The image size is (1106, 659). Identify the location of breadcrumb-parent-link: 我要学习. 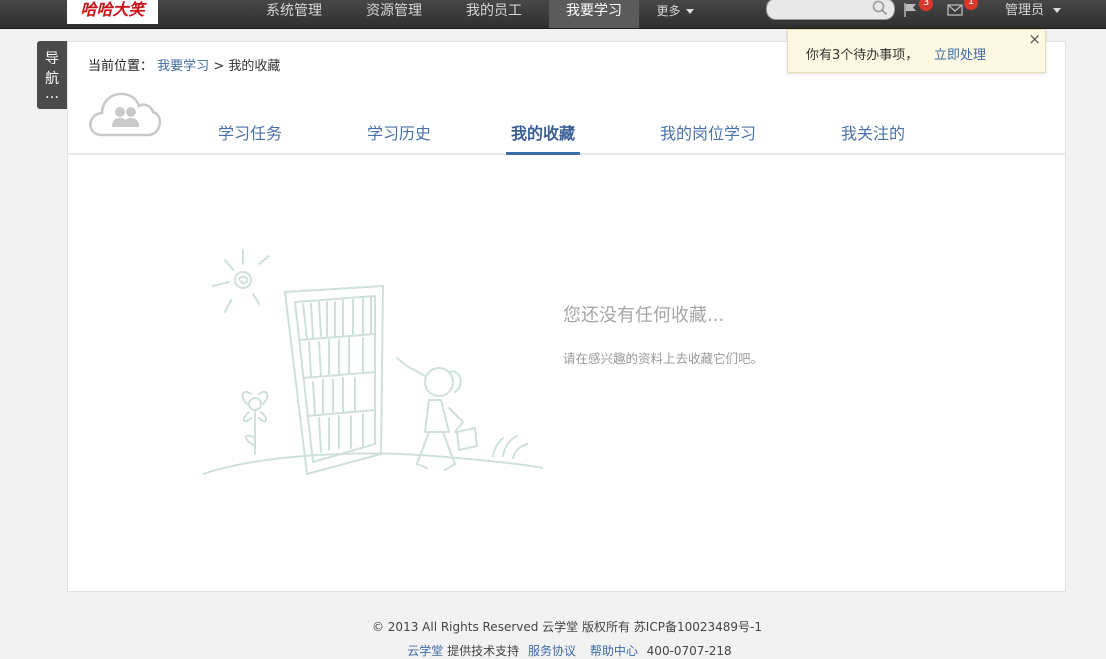
(183, 66).